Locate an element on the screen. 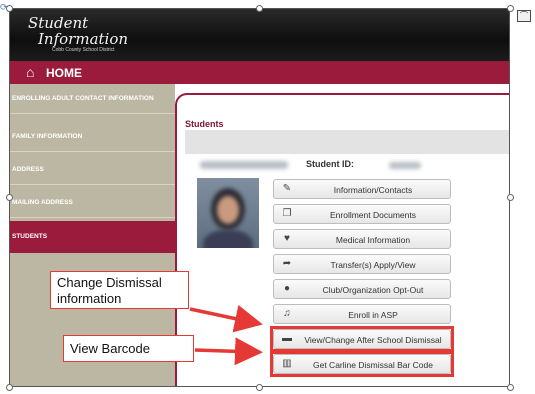  button-label: Transfer(s) Apply/View is located at coordinates (373, 265).